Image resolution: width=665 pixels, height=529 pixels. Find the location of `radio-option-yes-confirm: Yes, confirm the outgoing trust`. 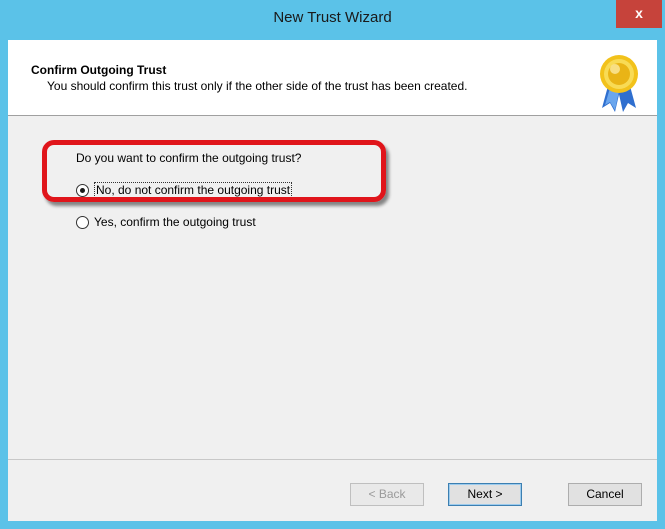

radio-option-yes-confirm: Yes, confirm the outgoing trust is located at coordinates (166, 222).